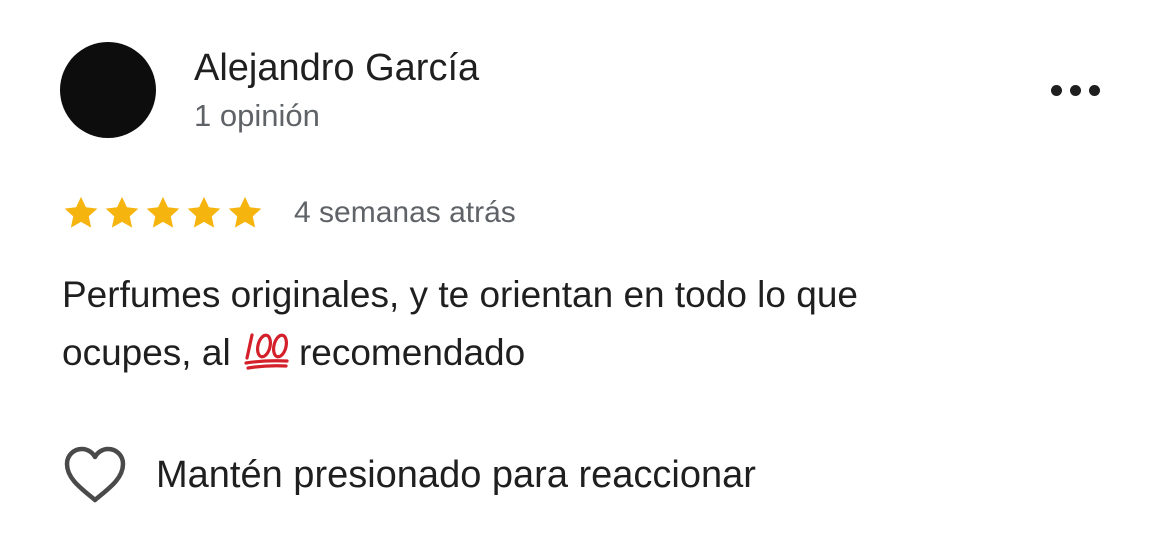 The width and height of the screenshot is (1170, 554). I want to click on star-rating, so click(163, 213).